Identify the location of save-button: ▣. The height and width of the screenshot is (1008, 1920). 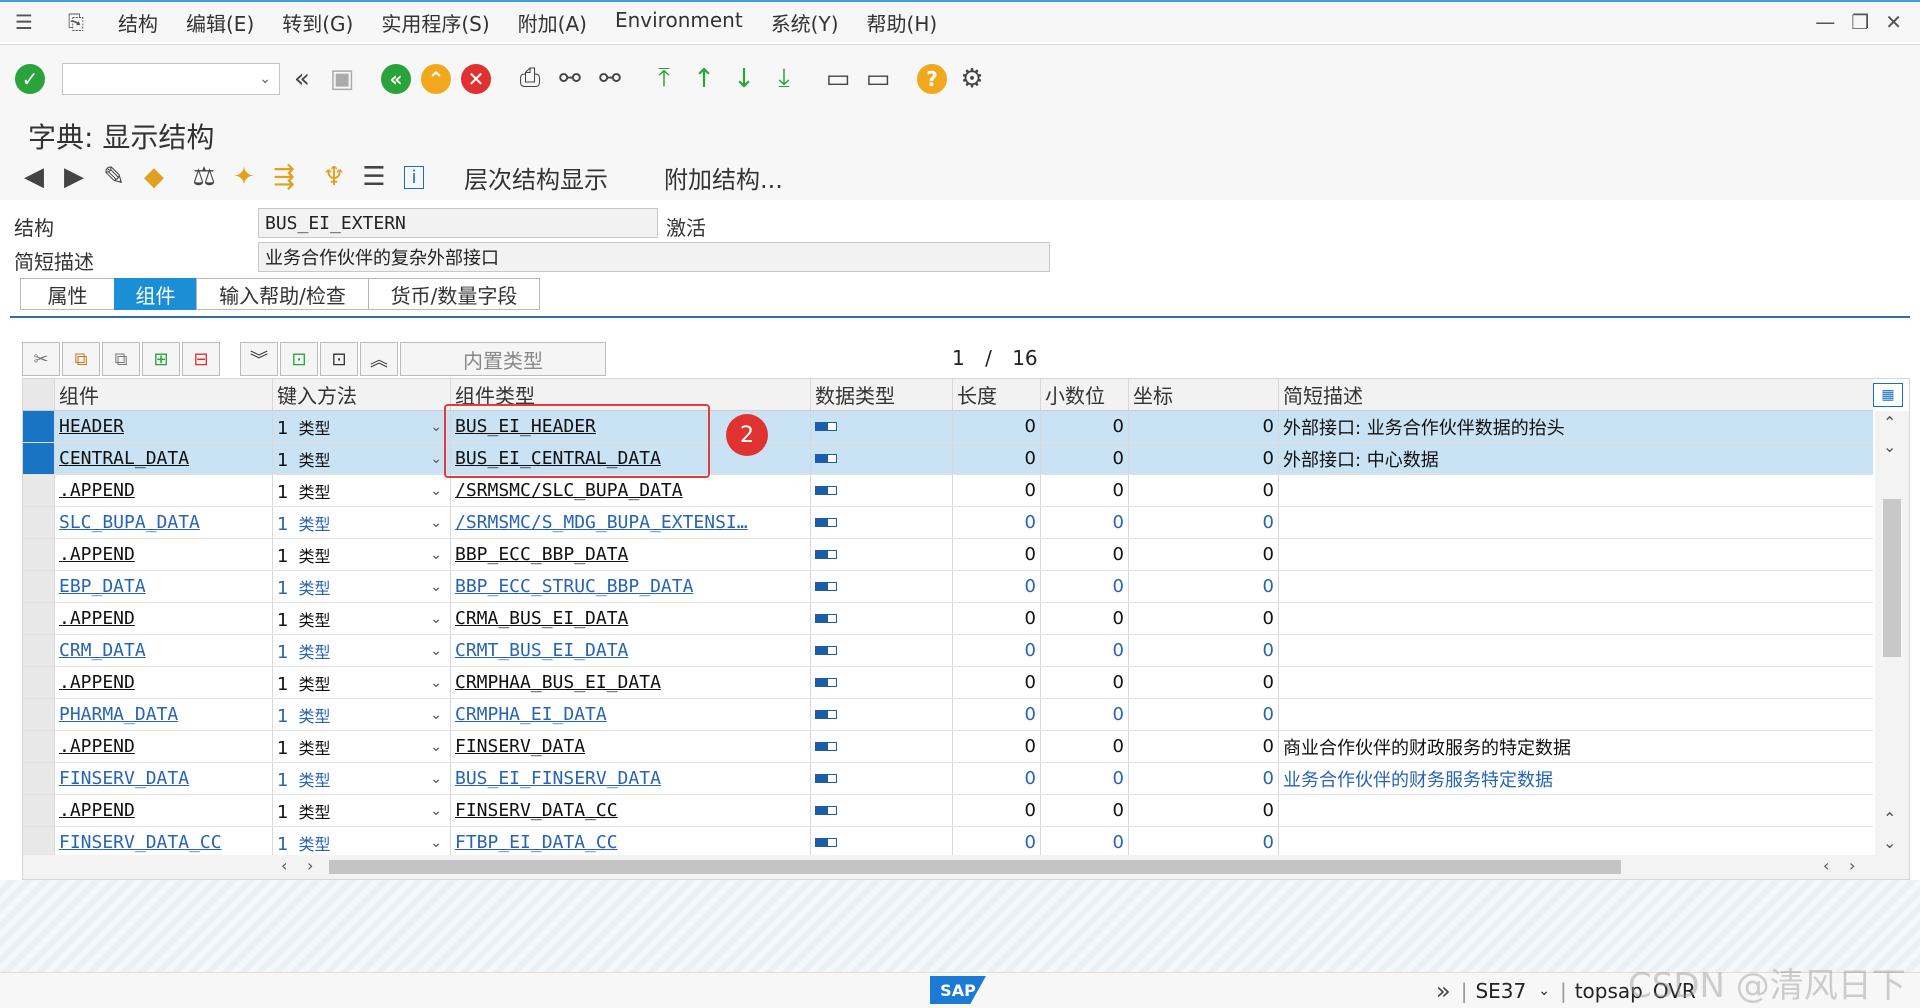
(342, 79).